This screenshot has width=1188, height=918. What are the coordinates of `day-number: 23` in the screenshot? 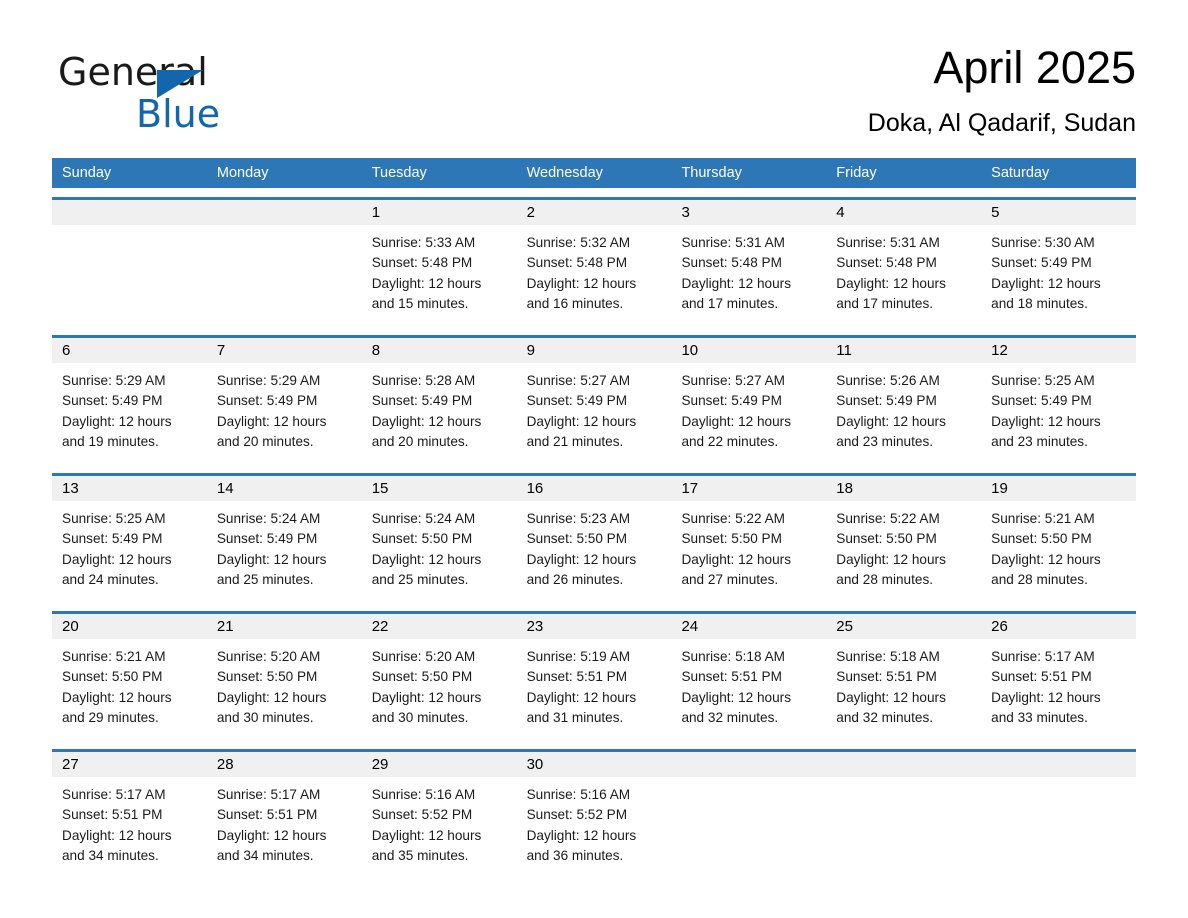 It's located at (535, 626).